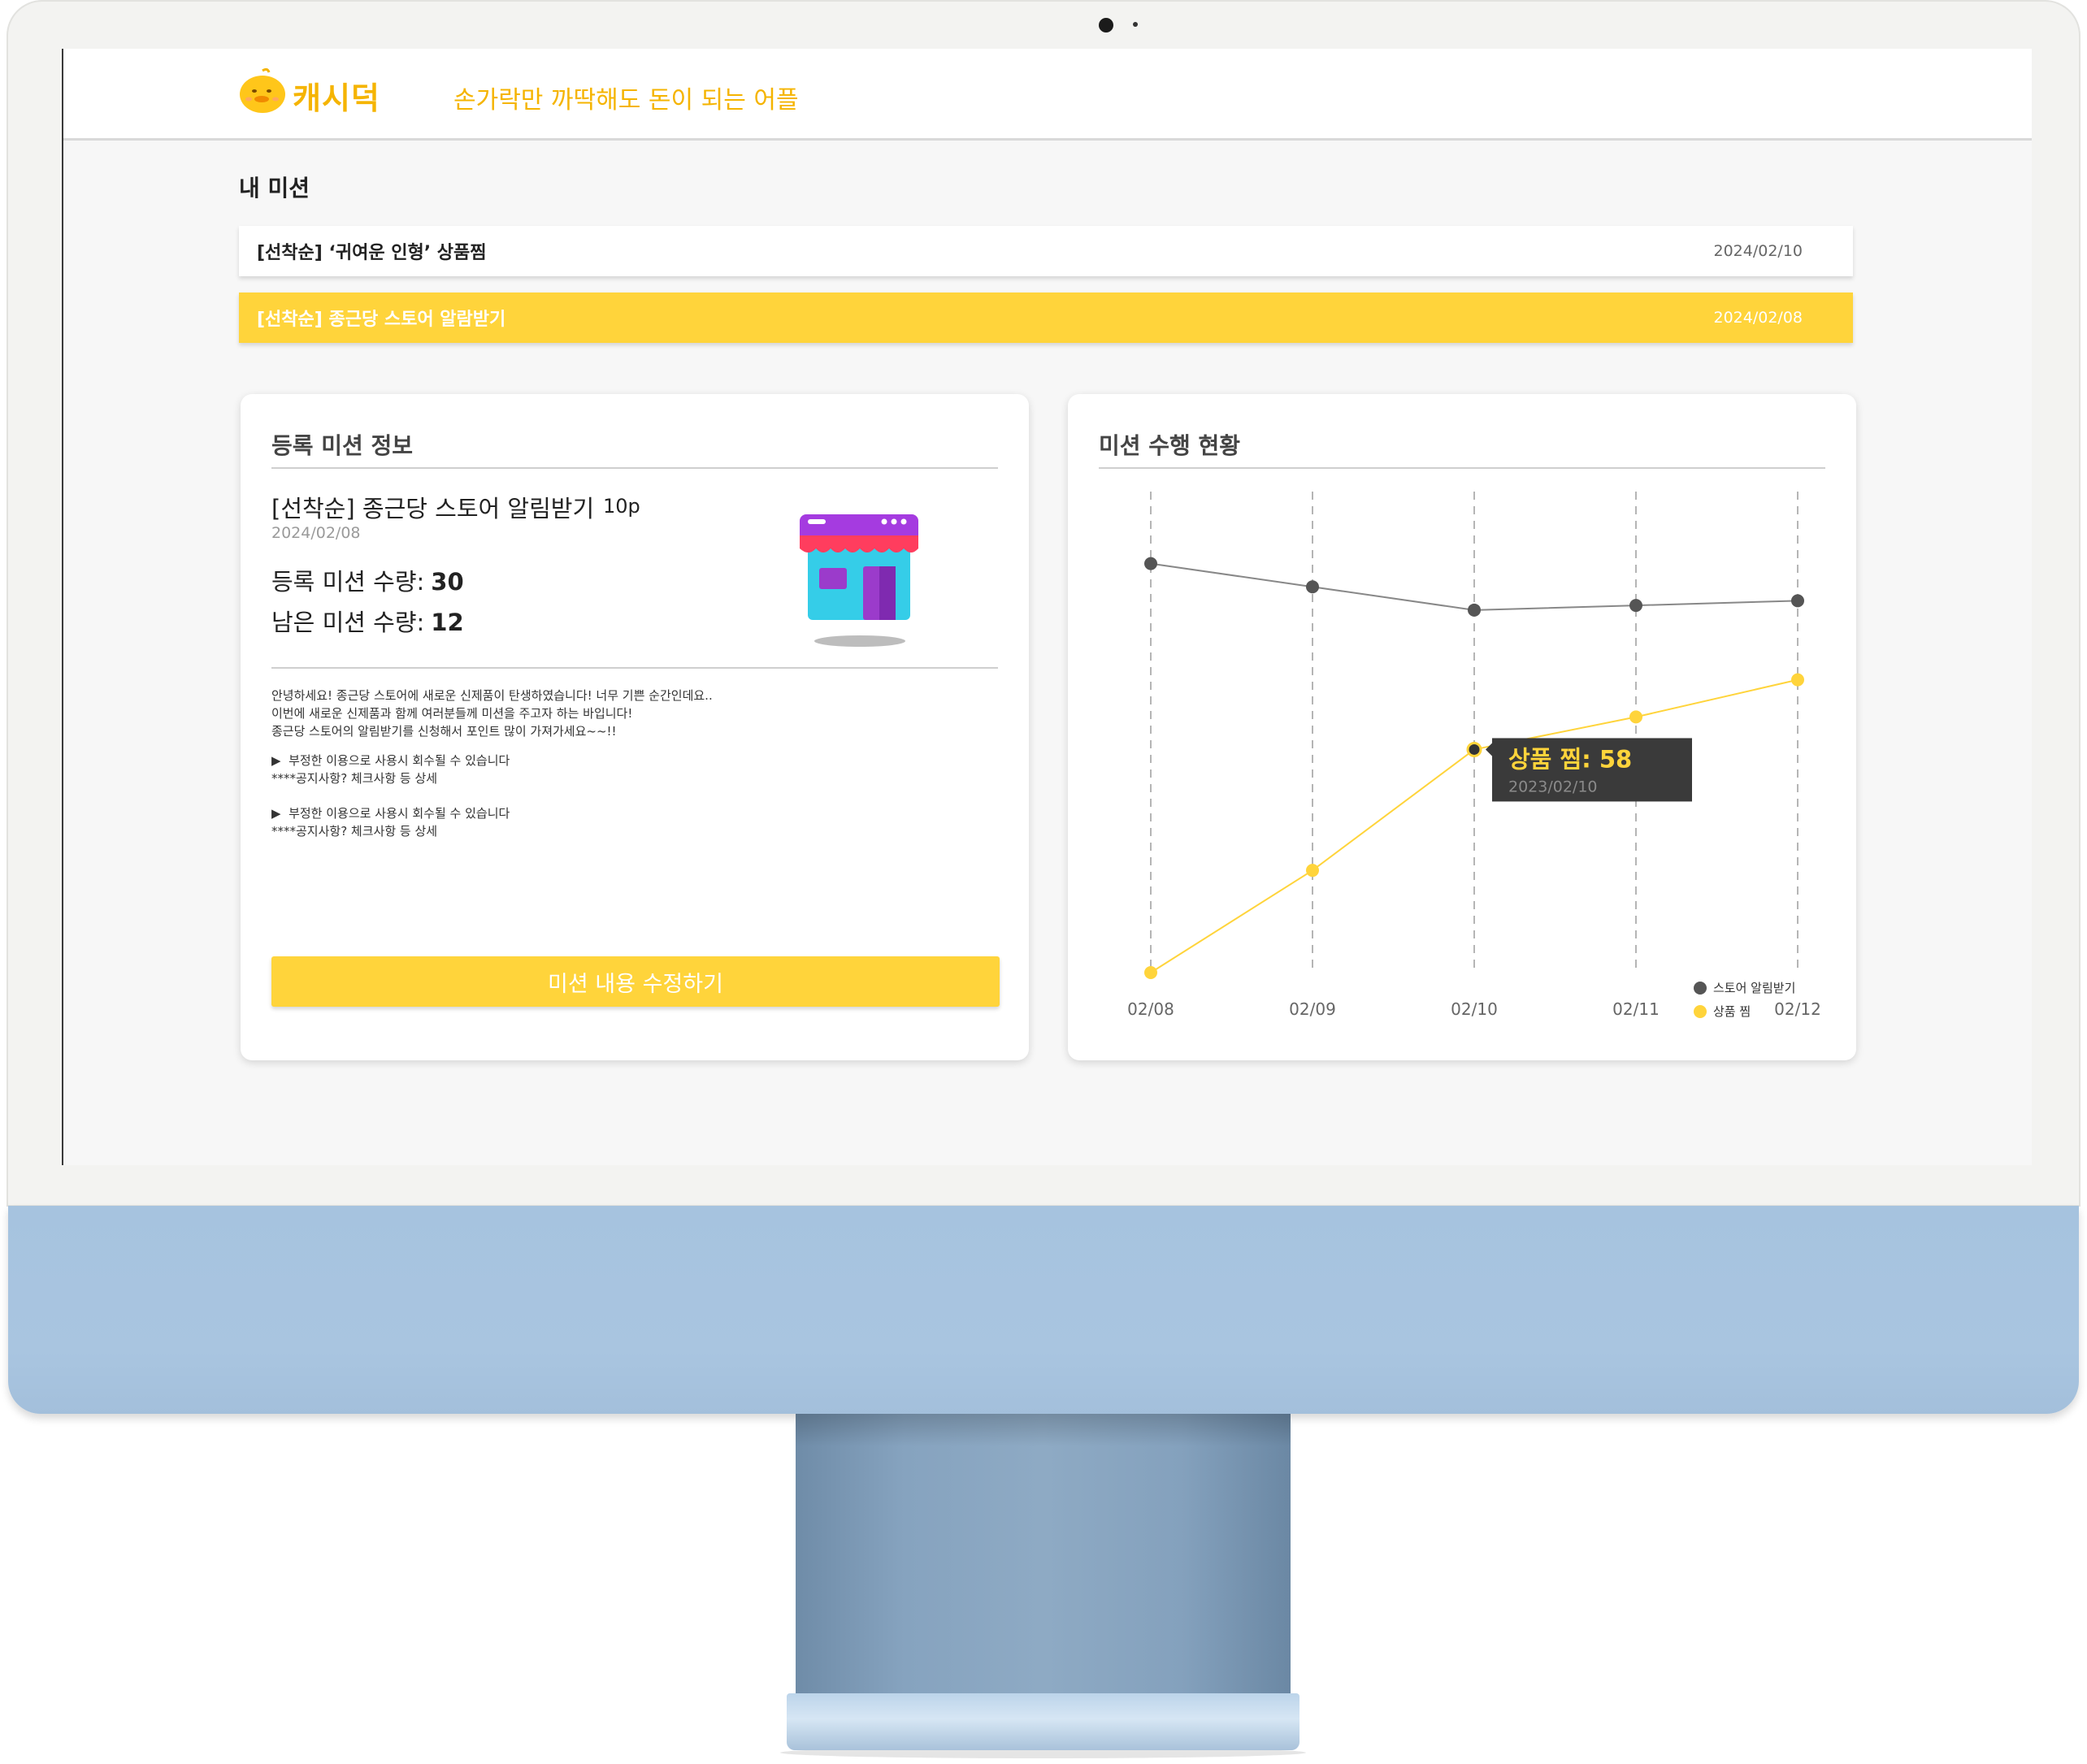  Describe the element at coordinates (1755, 988) in the screenshot. I see `legend-label: 스토어 알림받기` at that location.